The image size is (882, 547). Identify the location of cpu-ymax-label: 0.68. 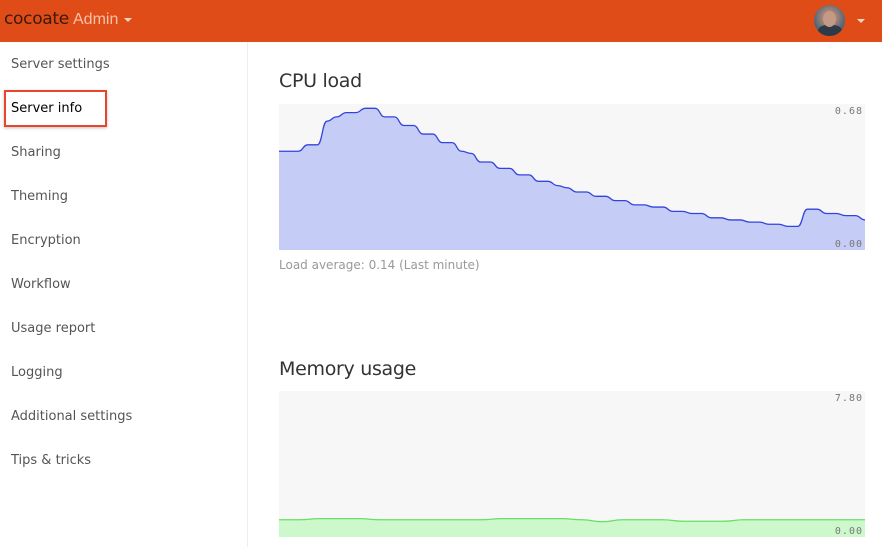
(848, 111).